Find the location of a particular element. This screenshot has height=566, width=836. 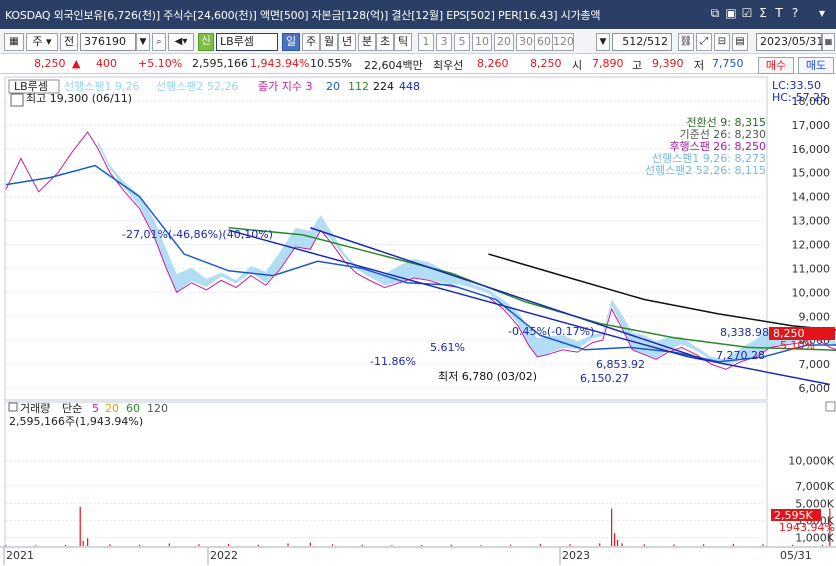

time-label: 2021 is located at coordinates (20, 555).